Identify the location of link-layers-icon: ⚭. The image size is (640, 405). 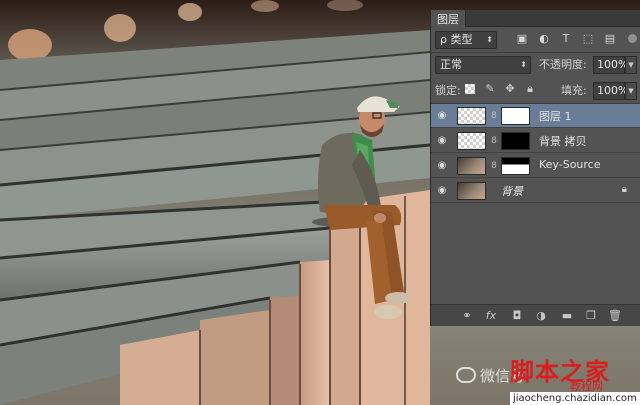
(467, 316).